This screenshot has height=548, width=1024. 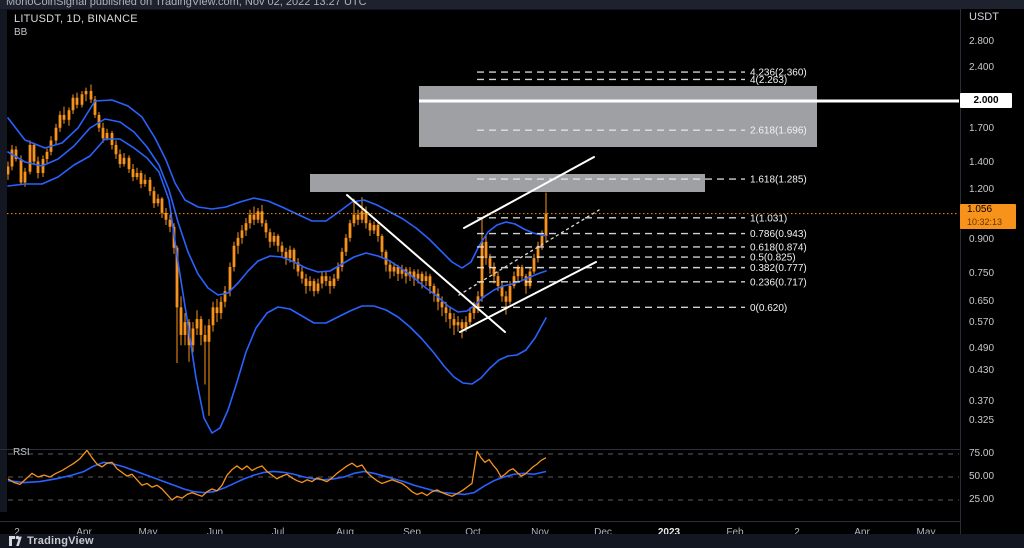 I want to click on upper-supply-zone, so click(x=618, y=116).